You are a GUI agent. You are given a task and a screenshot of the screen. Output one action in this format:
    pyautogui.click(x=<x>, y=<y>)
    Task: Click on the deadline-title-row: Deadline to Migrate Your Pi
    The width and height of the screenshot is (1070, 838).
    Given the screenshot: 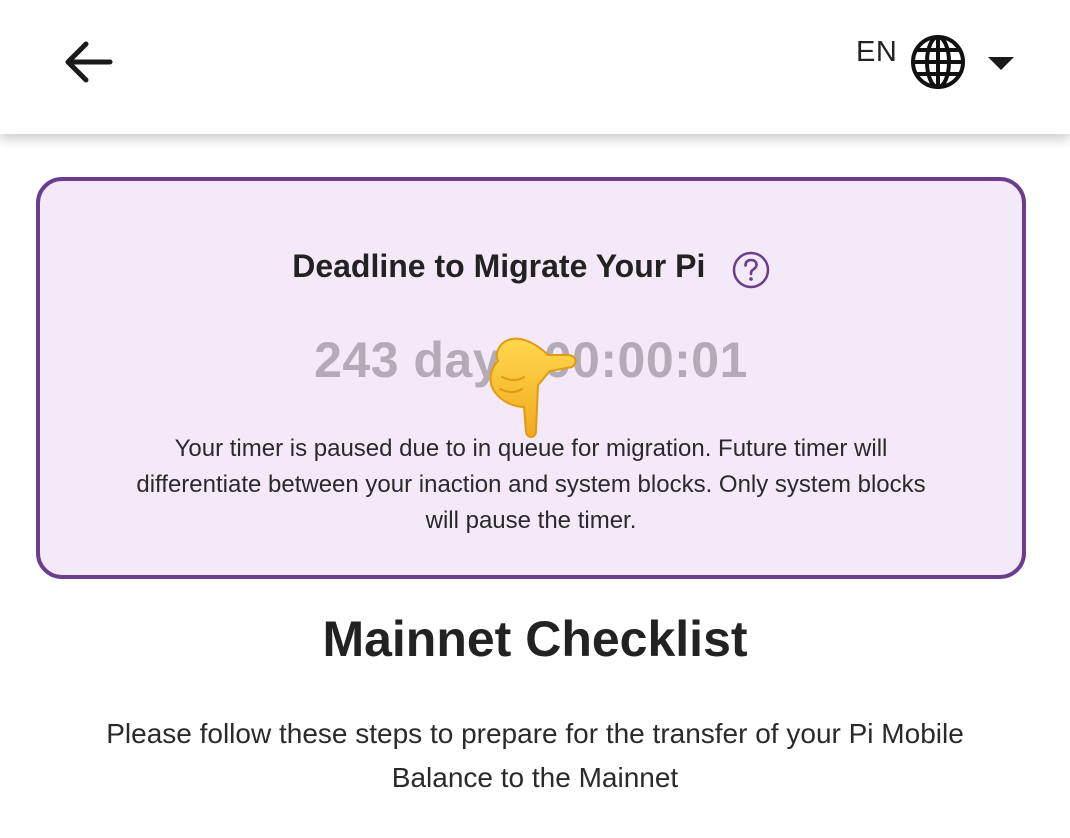 What is the action you would take?
    pyautogui.click(x=531, y=266)
    